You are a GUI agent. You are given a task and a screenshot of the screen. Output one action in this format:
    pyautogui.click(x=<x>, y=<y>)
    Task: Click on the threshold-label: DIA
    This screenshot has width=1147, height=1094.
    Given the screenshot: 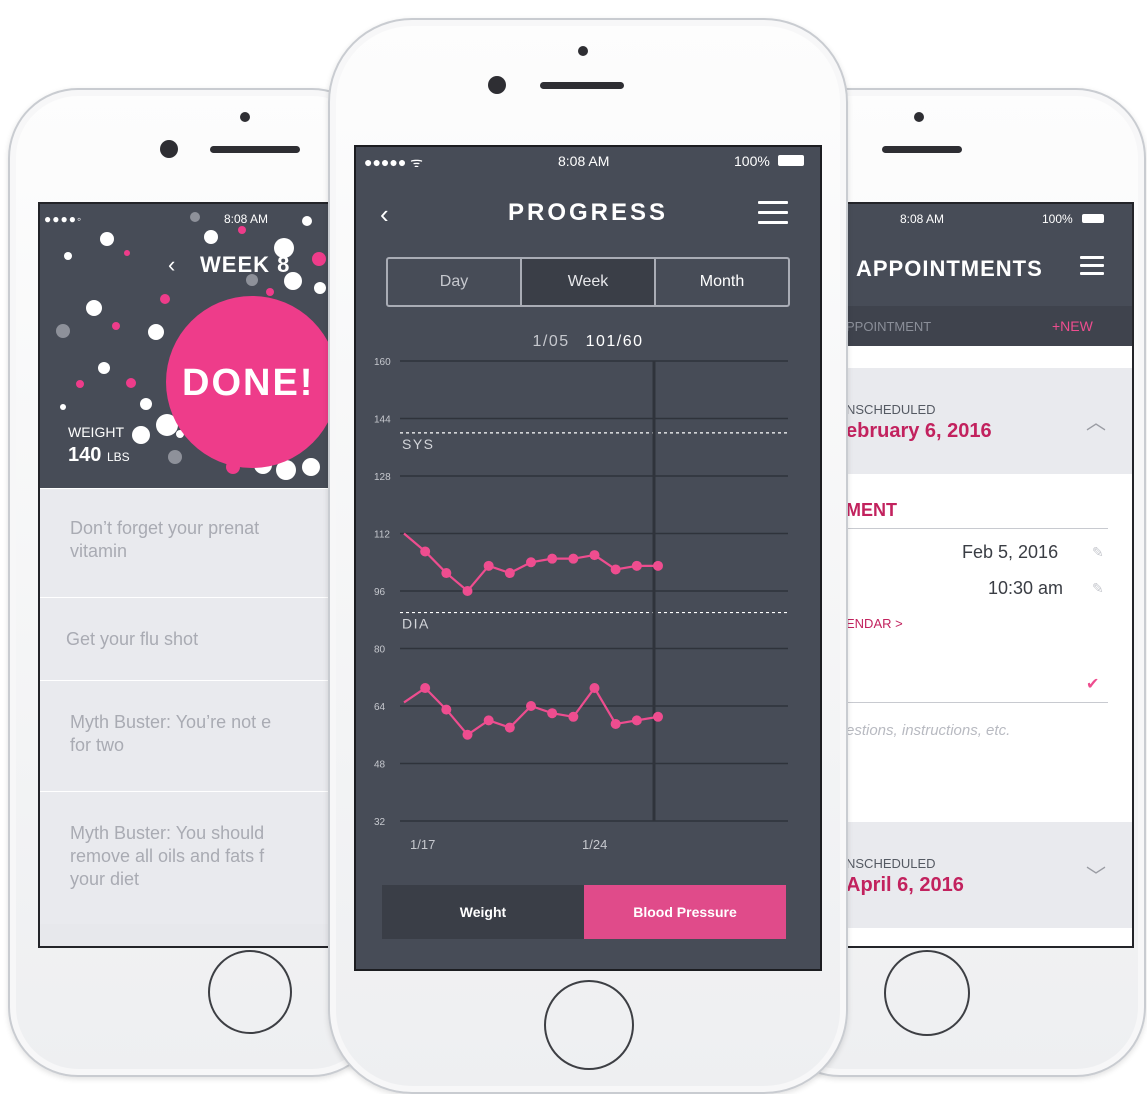 What is the action you would take?
    pyautogui.click(x=416, y=624)
    